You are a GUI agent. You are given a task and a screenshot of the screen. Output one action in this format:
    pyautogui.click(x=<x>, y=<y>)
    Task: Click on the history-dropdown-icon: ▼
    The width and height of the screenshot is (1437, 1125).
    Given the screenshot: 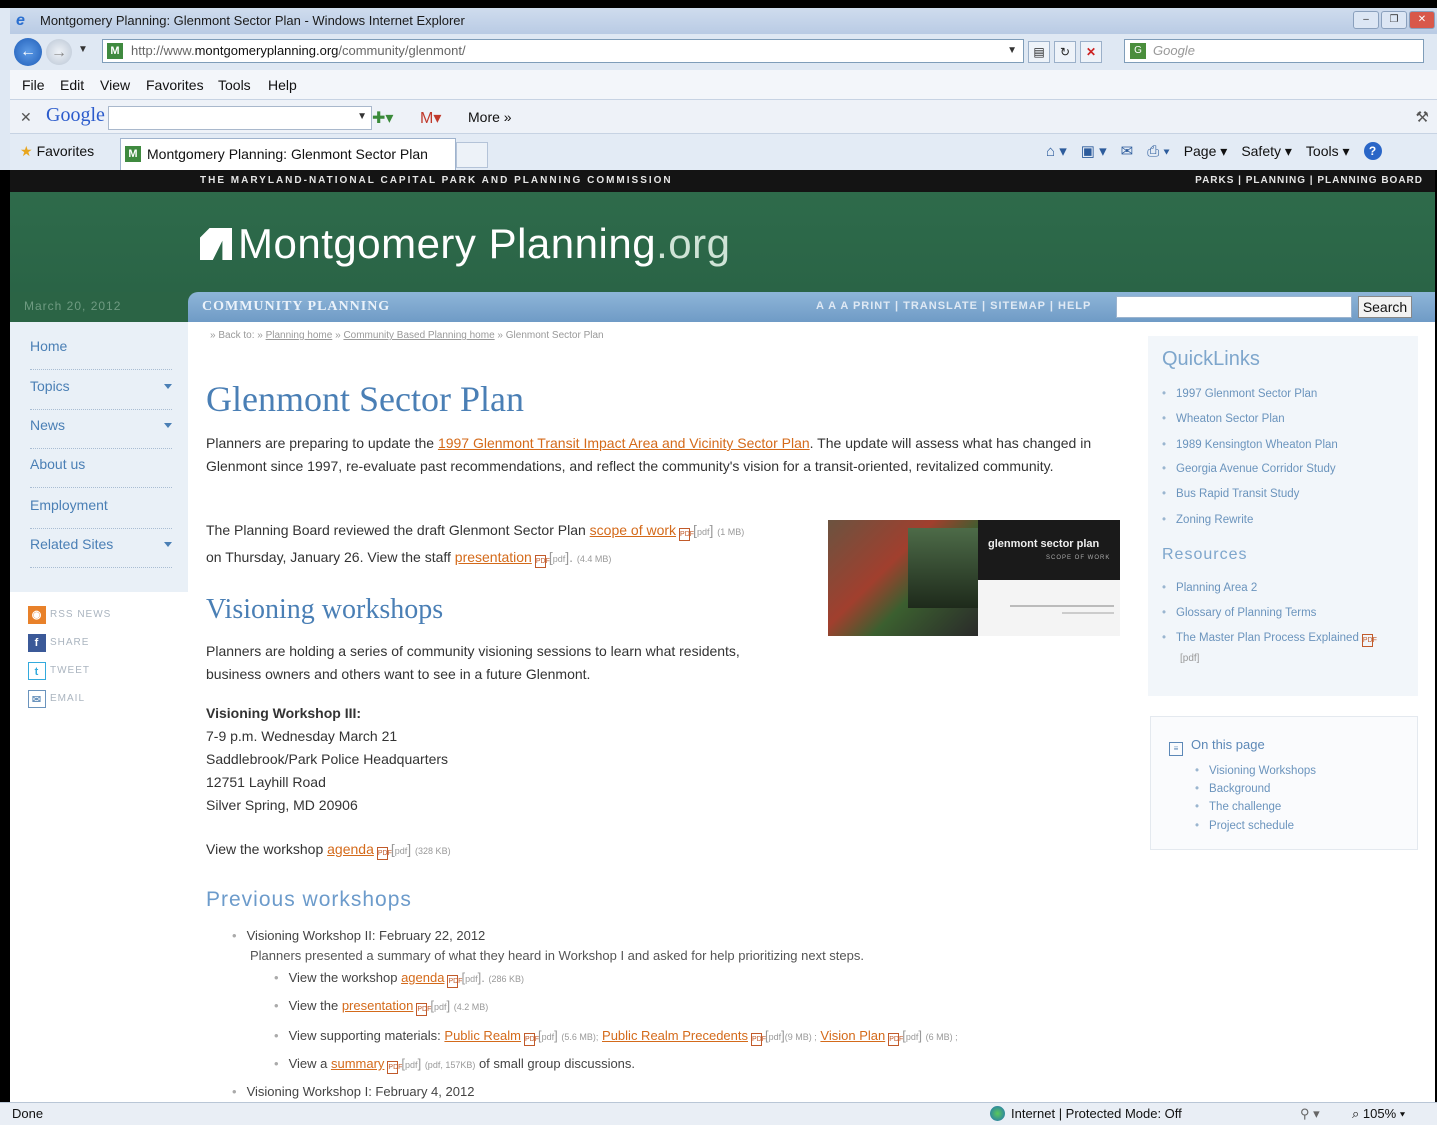 What is the action you would take?
    pyautogui.click(x=83, y=49)
    